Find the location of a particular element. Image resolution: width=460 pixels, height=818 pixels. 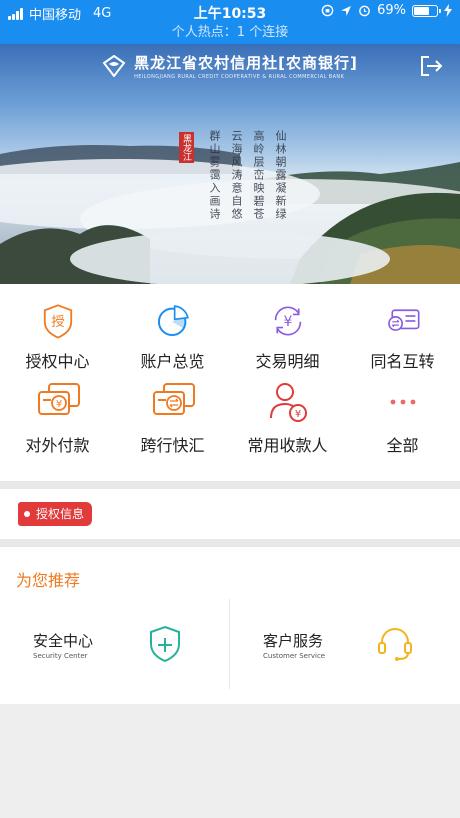

card-exchange-icon is located at coordinates (173, 399).